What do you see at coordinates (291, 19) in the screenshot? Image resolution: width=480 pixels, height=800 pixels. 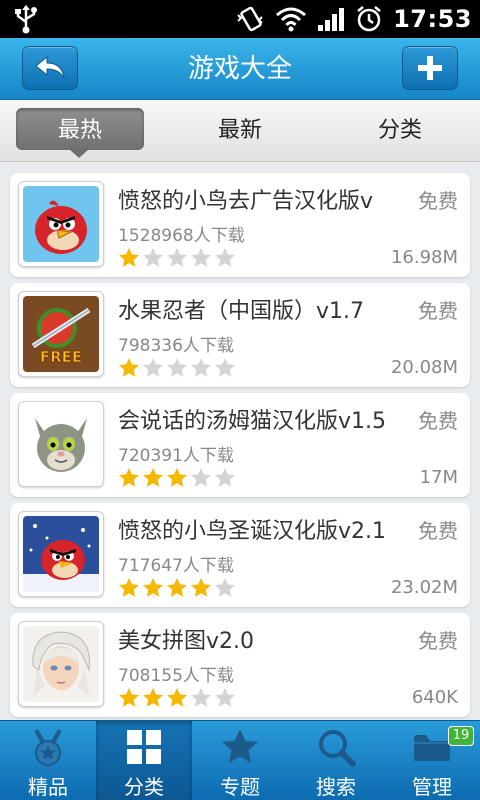 I see `wifi-icon` at bounding box center [291, 19].